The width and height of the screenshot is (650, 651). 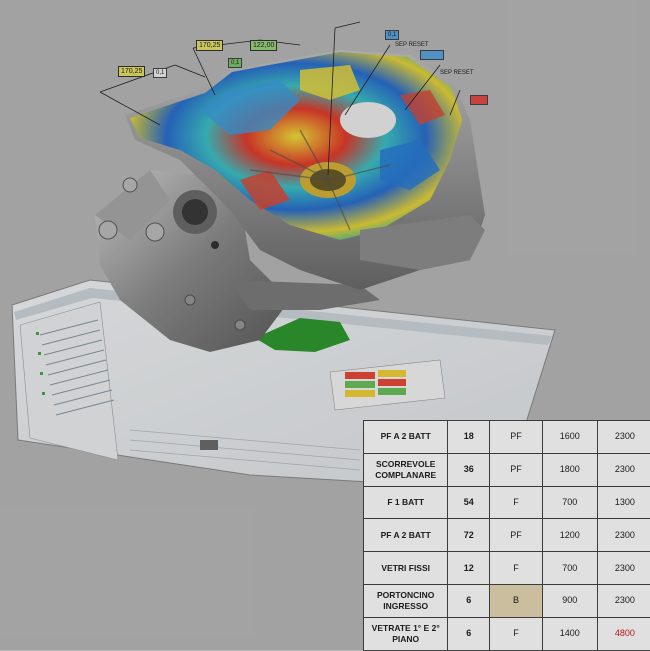 What do you see at coordinates (569, 437) in the screenshot?
I see `cell-w: 1600` at bounding box center [569, 437].